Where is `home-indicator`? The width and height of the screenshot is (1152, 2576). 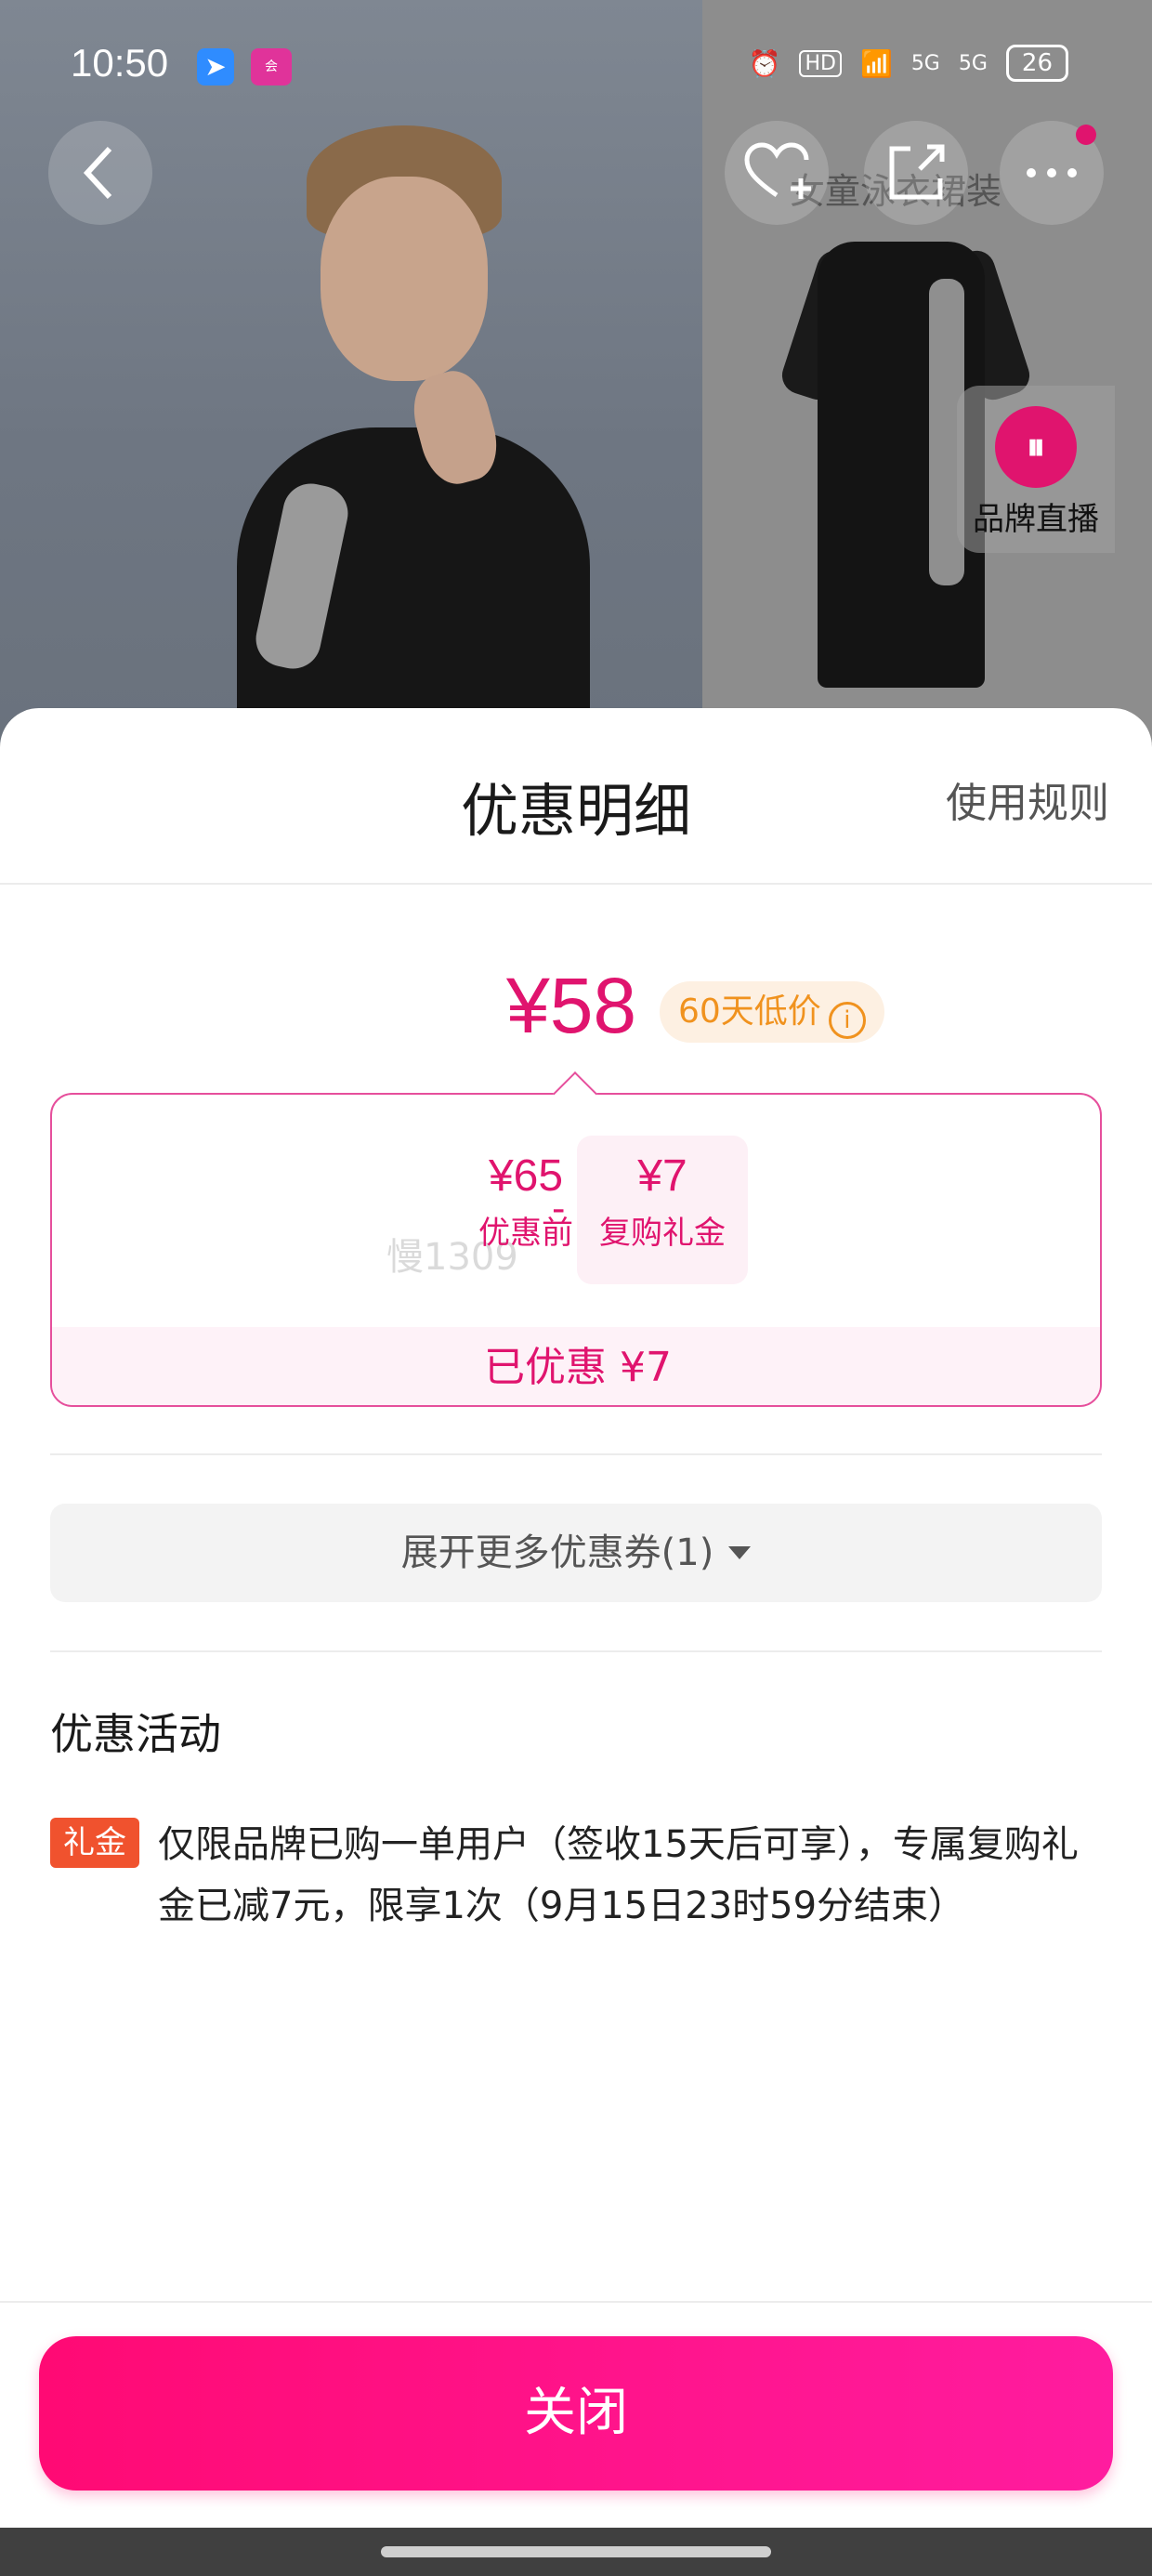 home-indicator is located at coordinates (576, 2551).